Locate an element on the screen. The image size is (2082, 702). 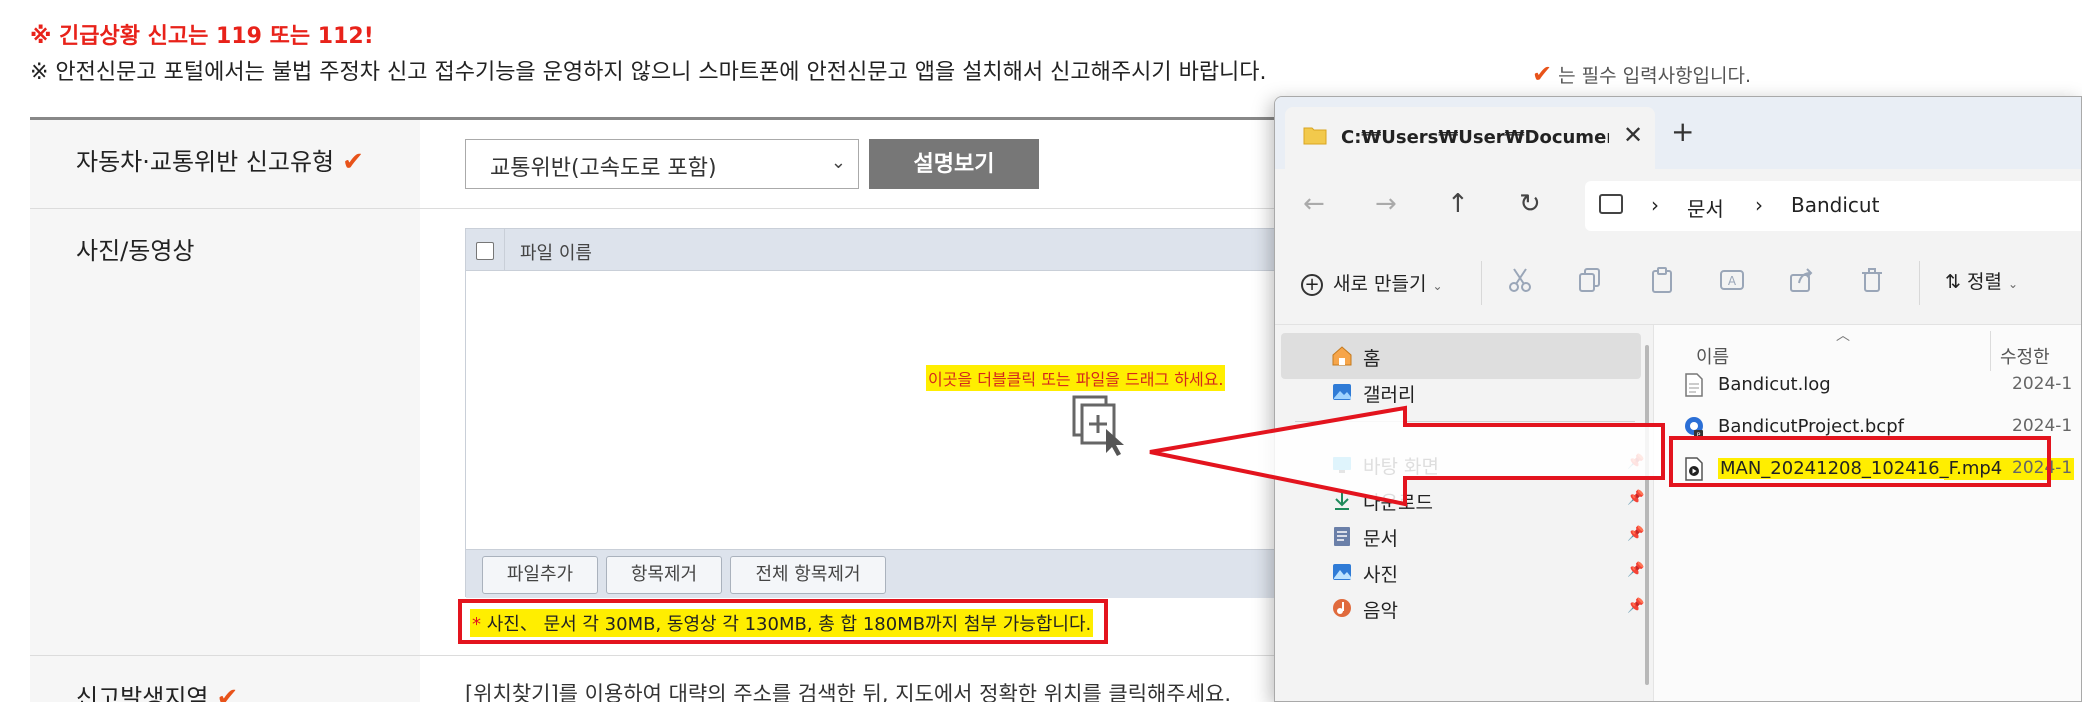
share-icon is located at coordinates (1802, 280).